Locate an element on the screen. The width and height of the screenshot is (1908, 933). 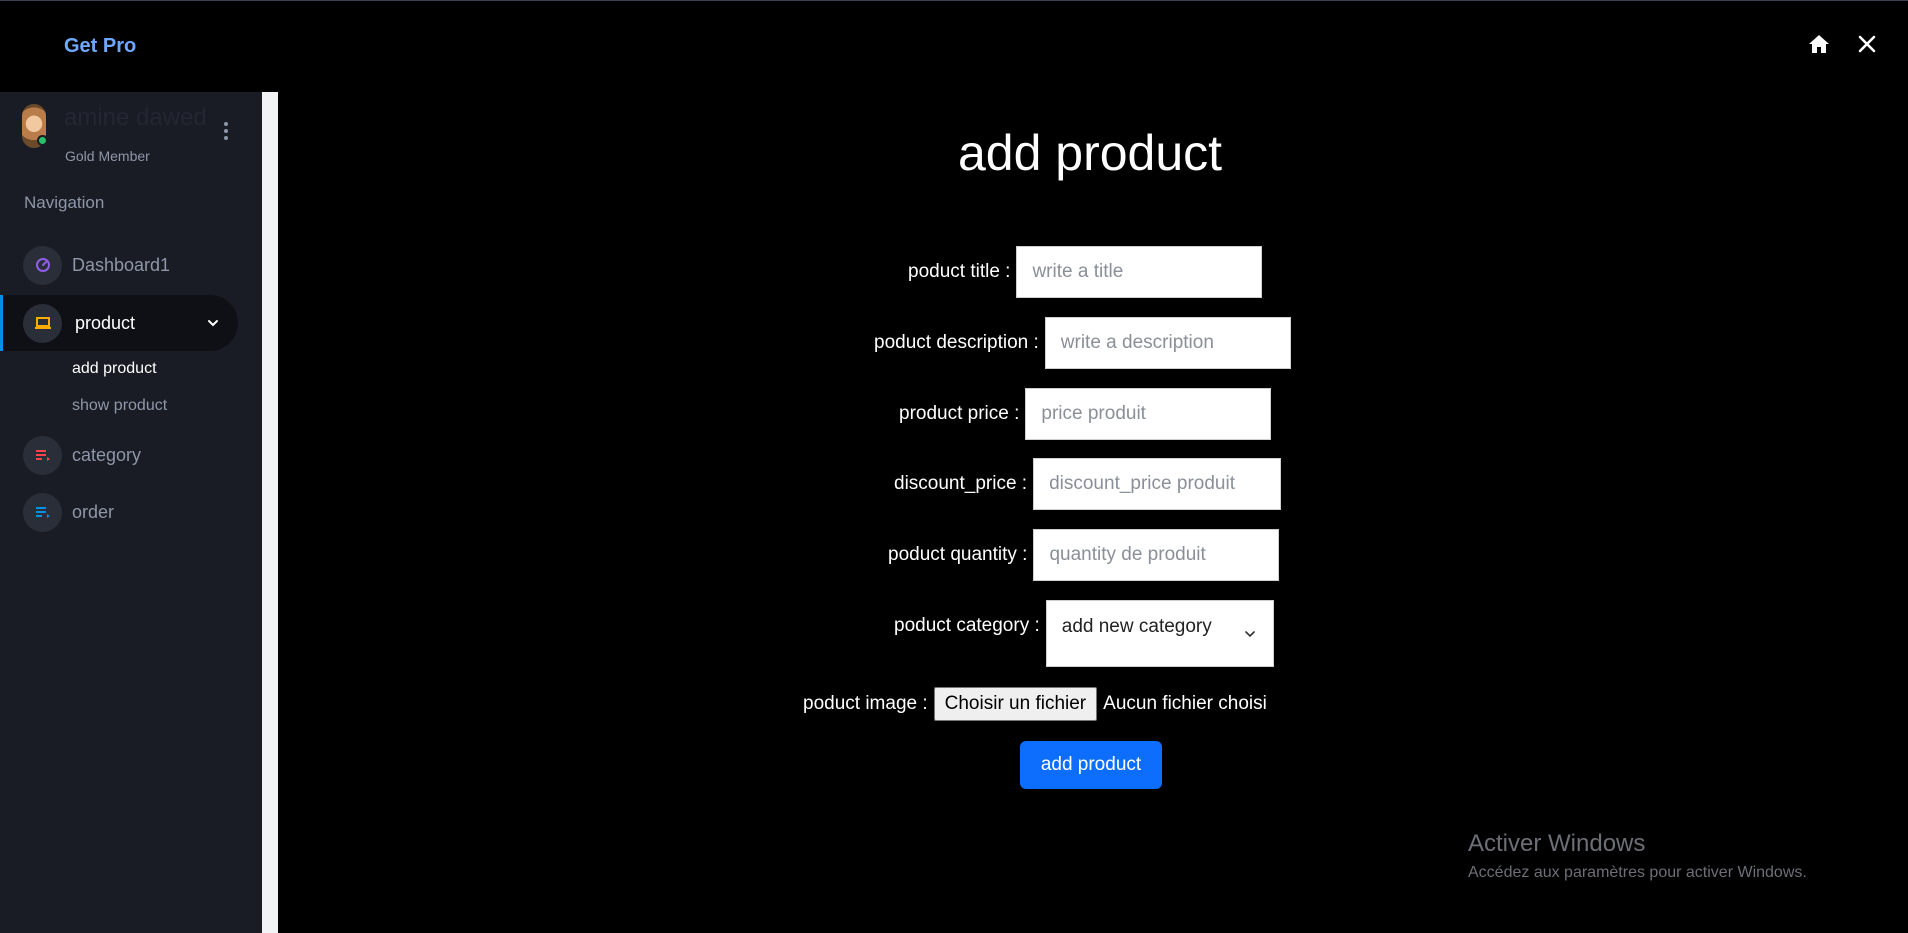
price-row: product price : is located at coordinates (1085, 414).